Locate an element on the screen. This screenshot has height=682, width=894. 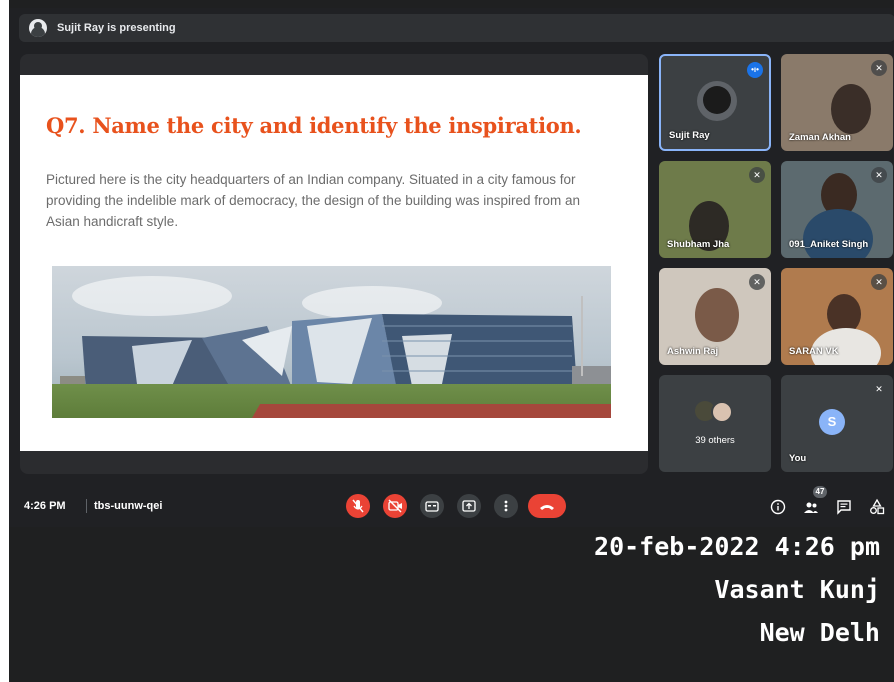
participant-tile: ✕ Ashwin Raj is located at coordinates (715, 316).